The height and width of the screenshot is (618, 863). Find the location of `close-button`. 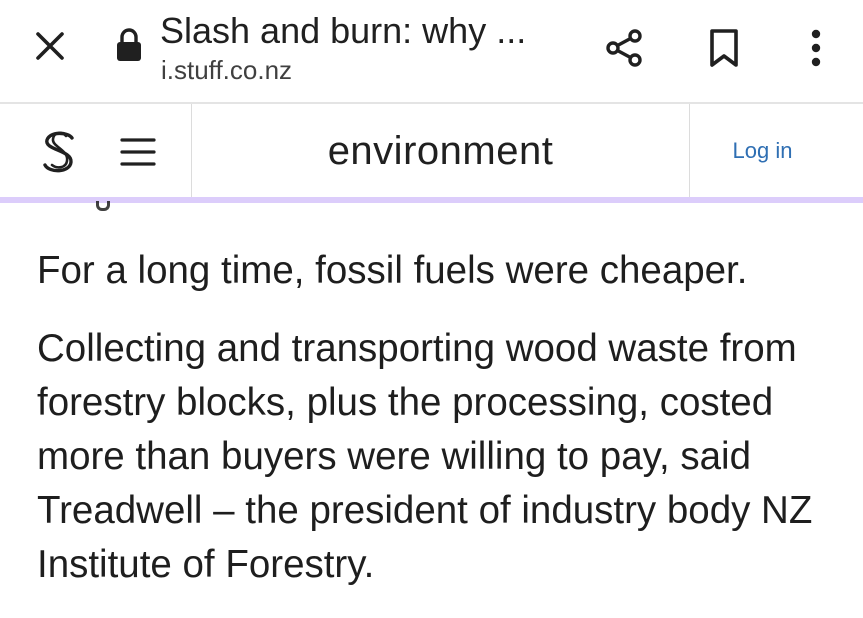

close-button is located at coordinates (50, 46).